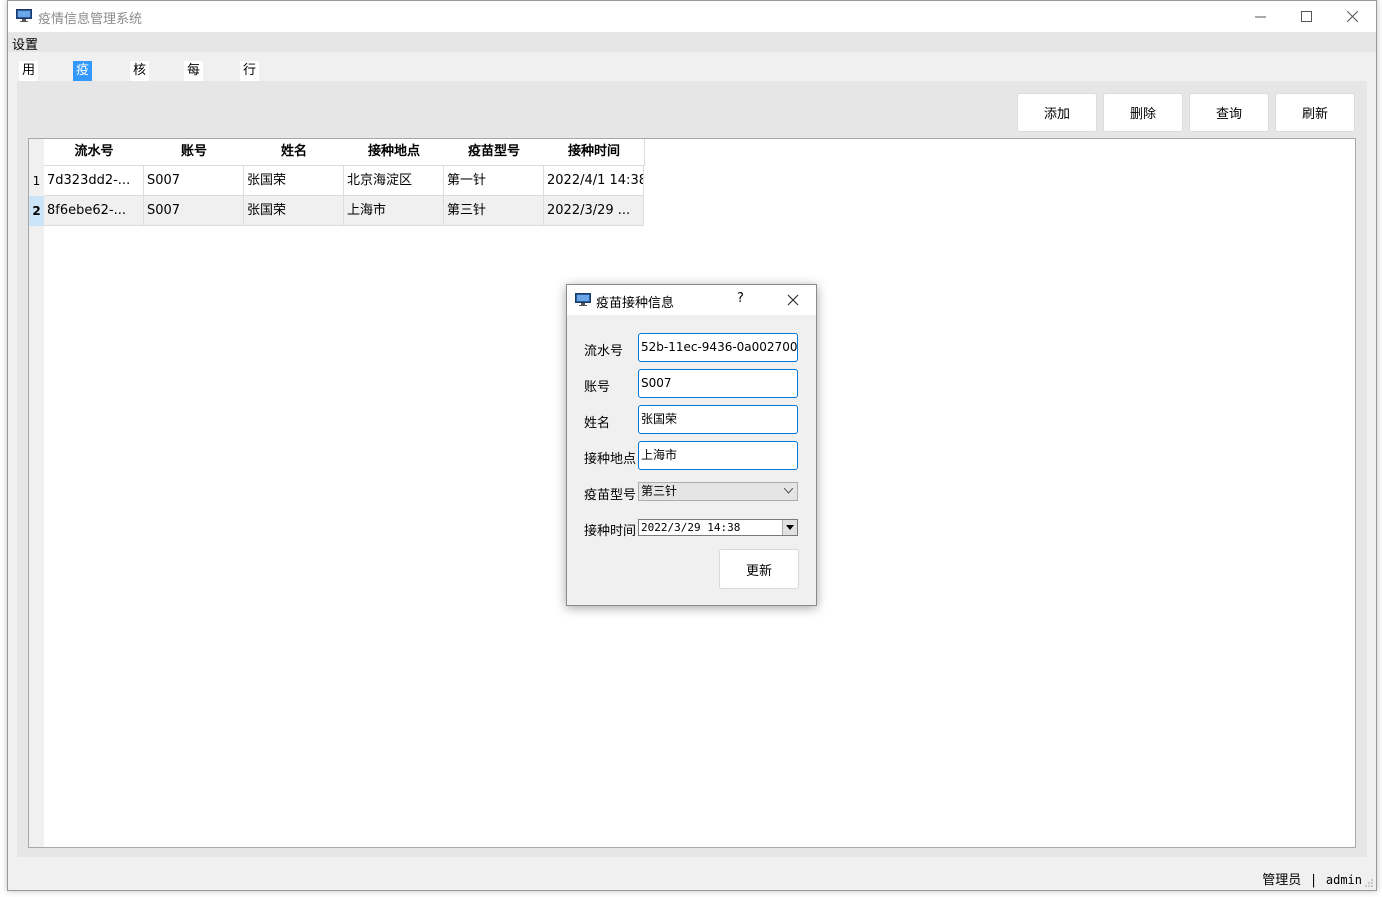 The height and width of the screenshot is (897, 1382). I want to click on vaccine-type-select: 第三针, so click(718, 491).